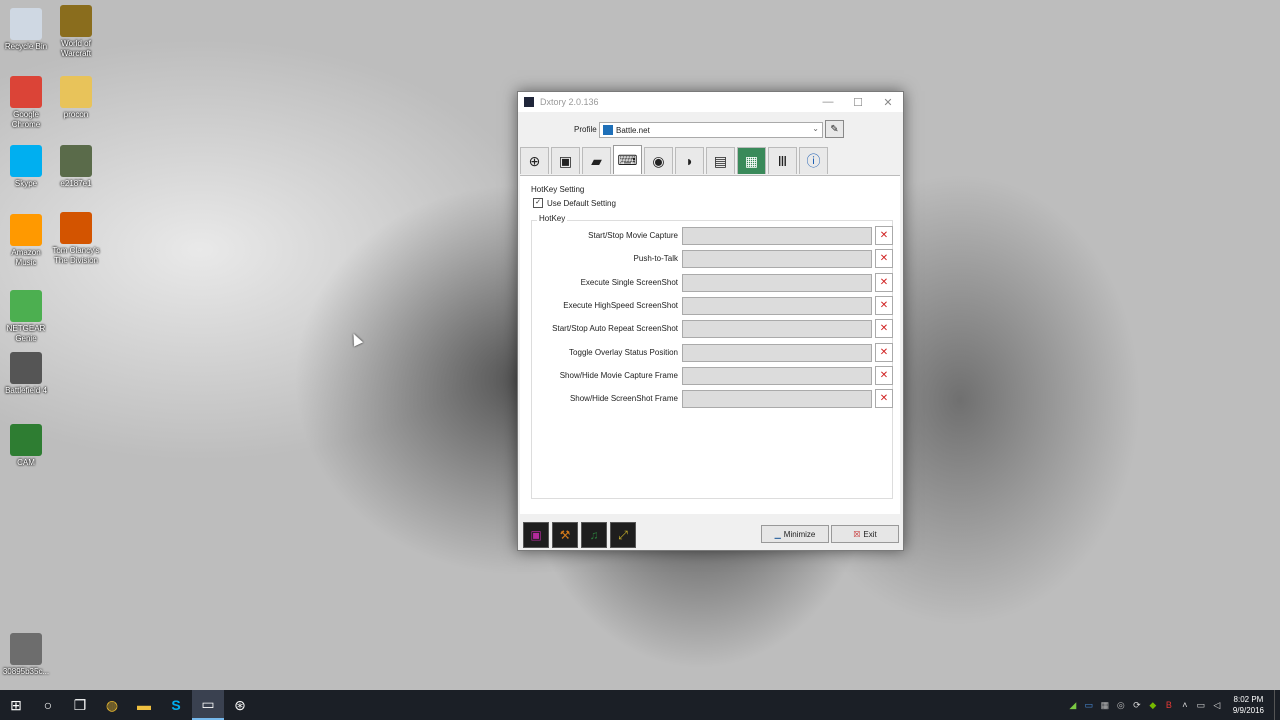  What do you see at coordinates (720, 160) in the screenshot?
I see `tab-camera: ▤` at bounding box center [720, 160].